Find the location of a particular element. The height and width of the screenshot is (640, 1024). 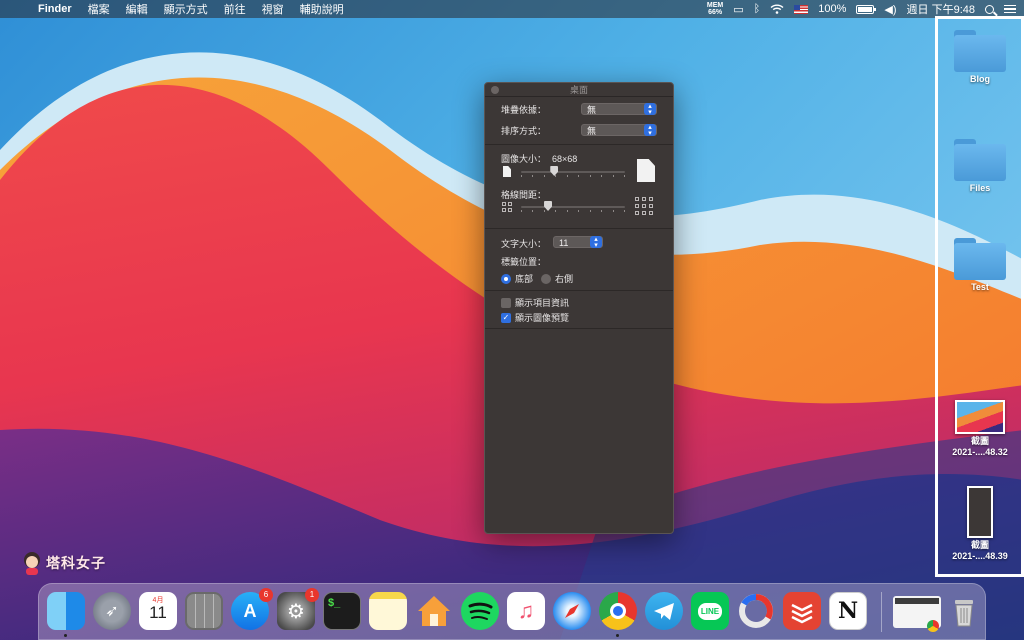

terminal-icon: $_ is located at coordinates (342, 611).